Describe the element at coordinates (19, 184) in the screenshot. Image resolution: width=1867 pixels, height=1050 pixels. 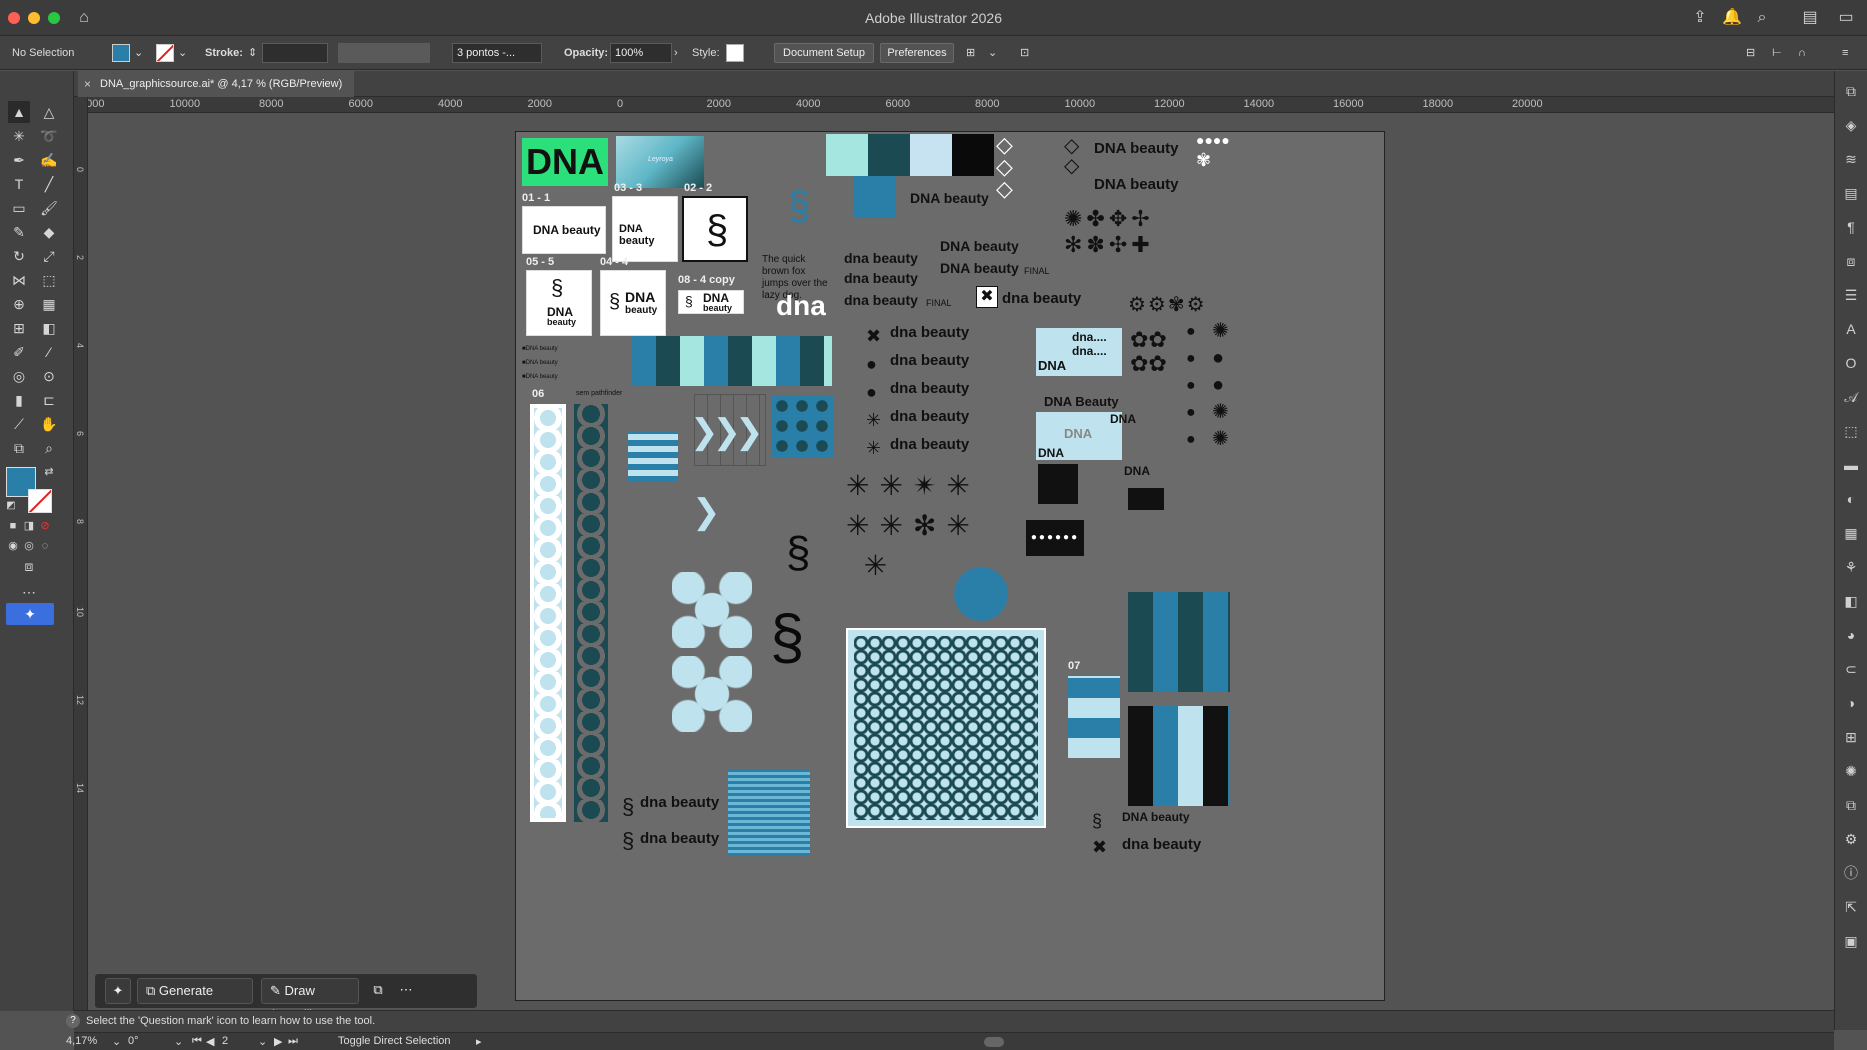
I see `type-tool-icon: T` at that location.